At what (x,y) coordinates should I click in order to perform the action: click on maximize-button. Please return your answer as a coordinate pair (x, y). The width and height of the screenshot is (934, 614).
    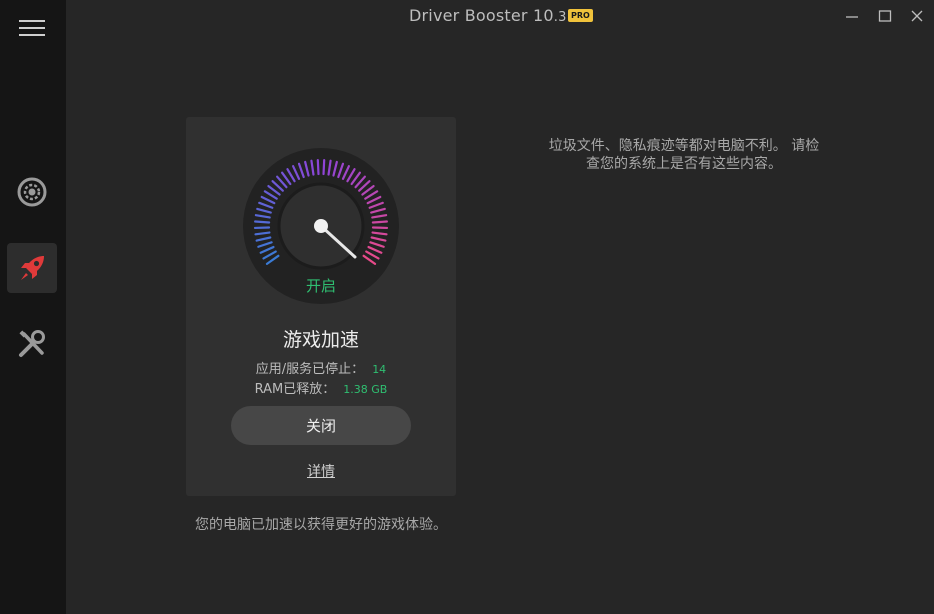
    Looking at the image, I should click on (885, 16).